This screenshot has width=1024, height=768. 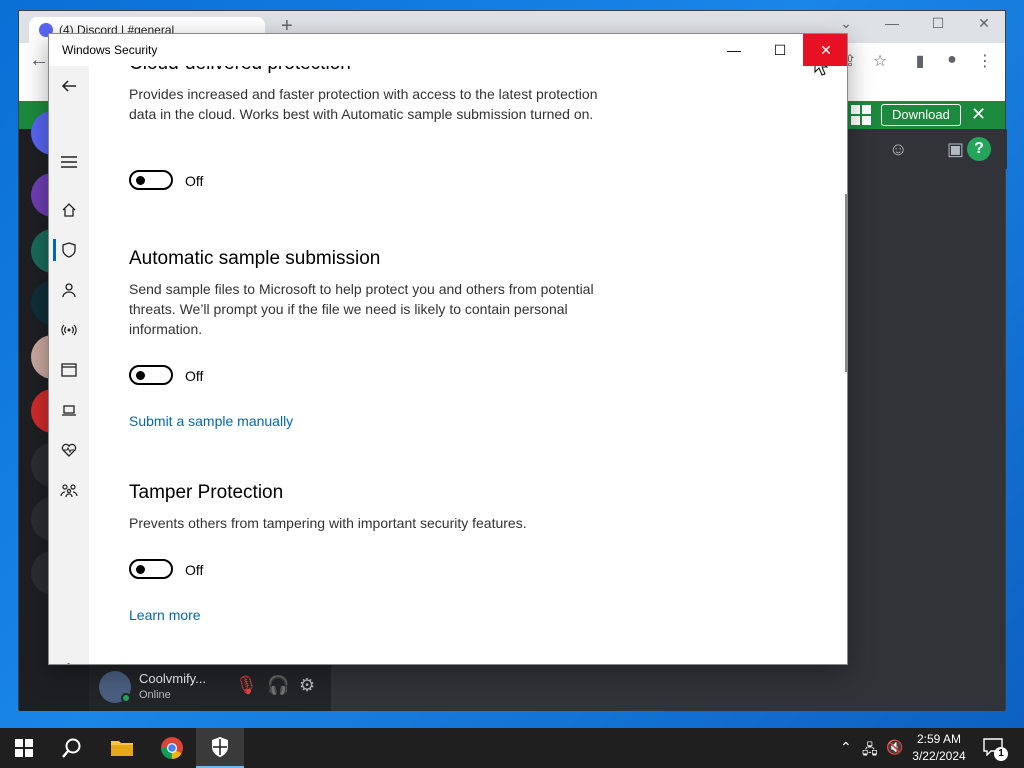 What do you see at coordinates (921, 115) in the screenshot?
I see `download-button: Download` at bounding box center [921, 115].